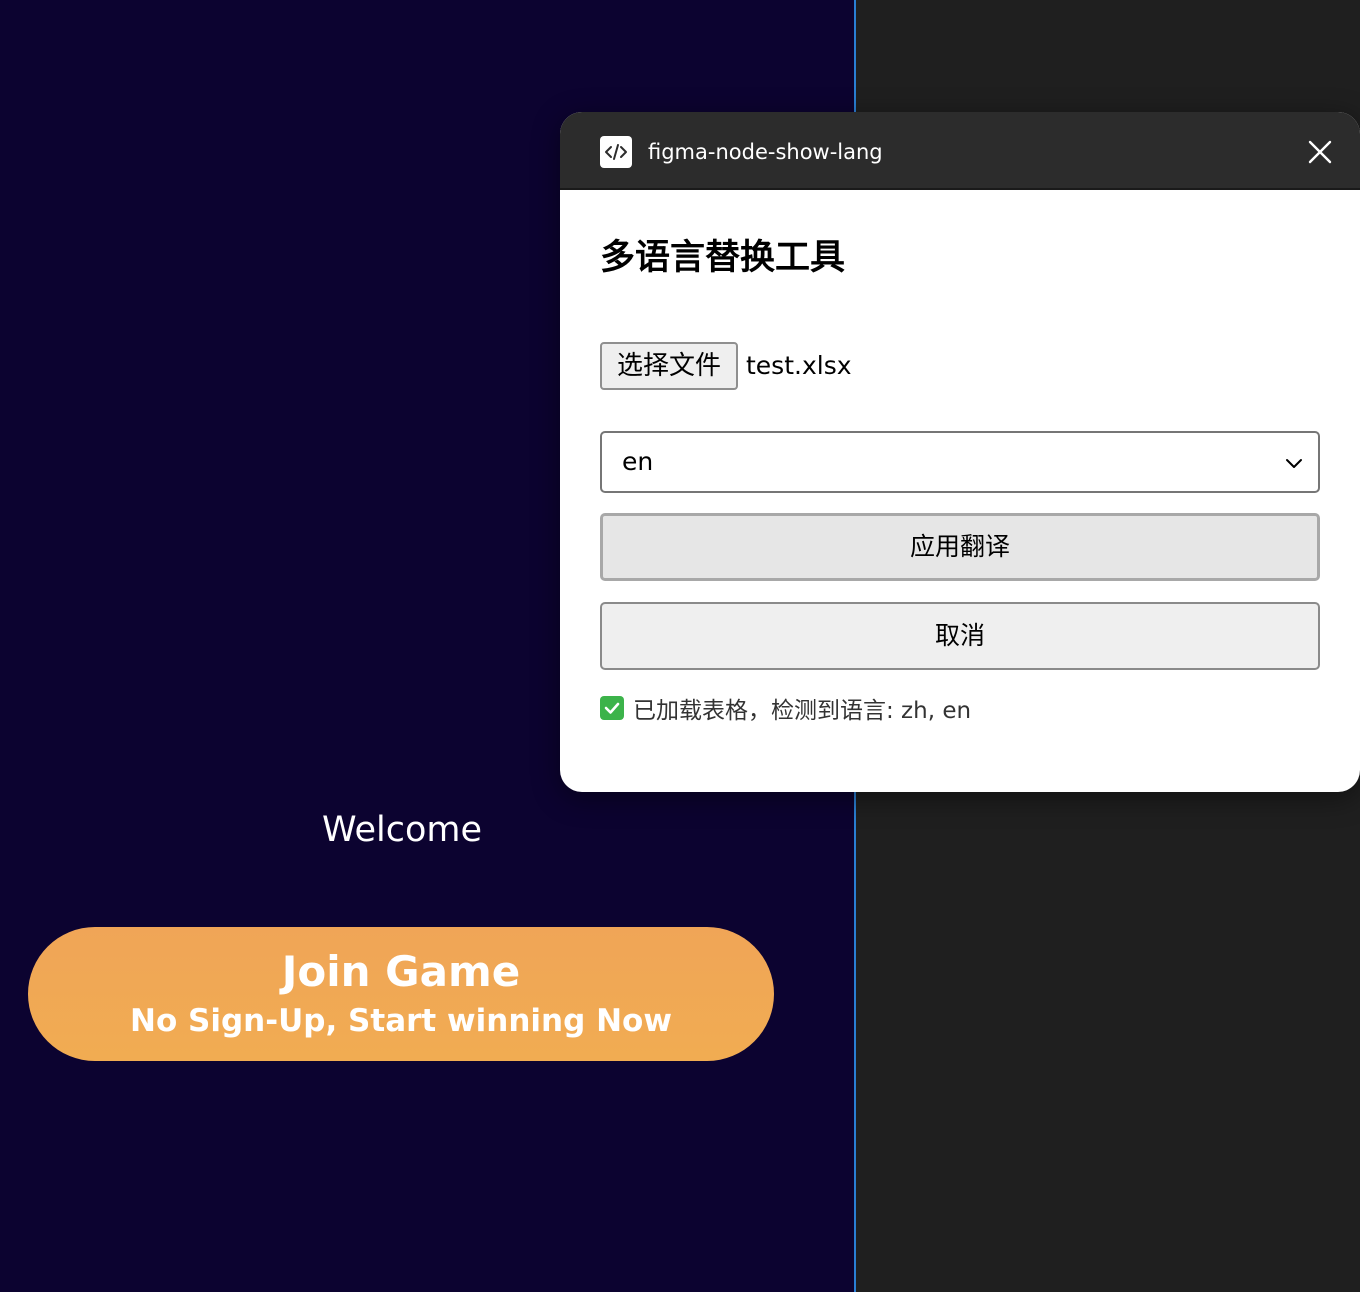 The width and height of the screenshot is (1360, 1292). What do you see at coordinates (802, 711) in the screenshot?
I see `status-text: 已加载表格，检测到语言: zh, en` at bounding box center [802, 711].